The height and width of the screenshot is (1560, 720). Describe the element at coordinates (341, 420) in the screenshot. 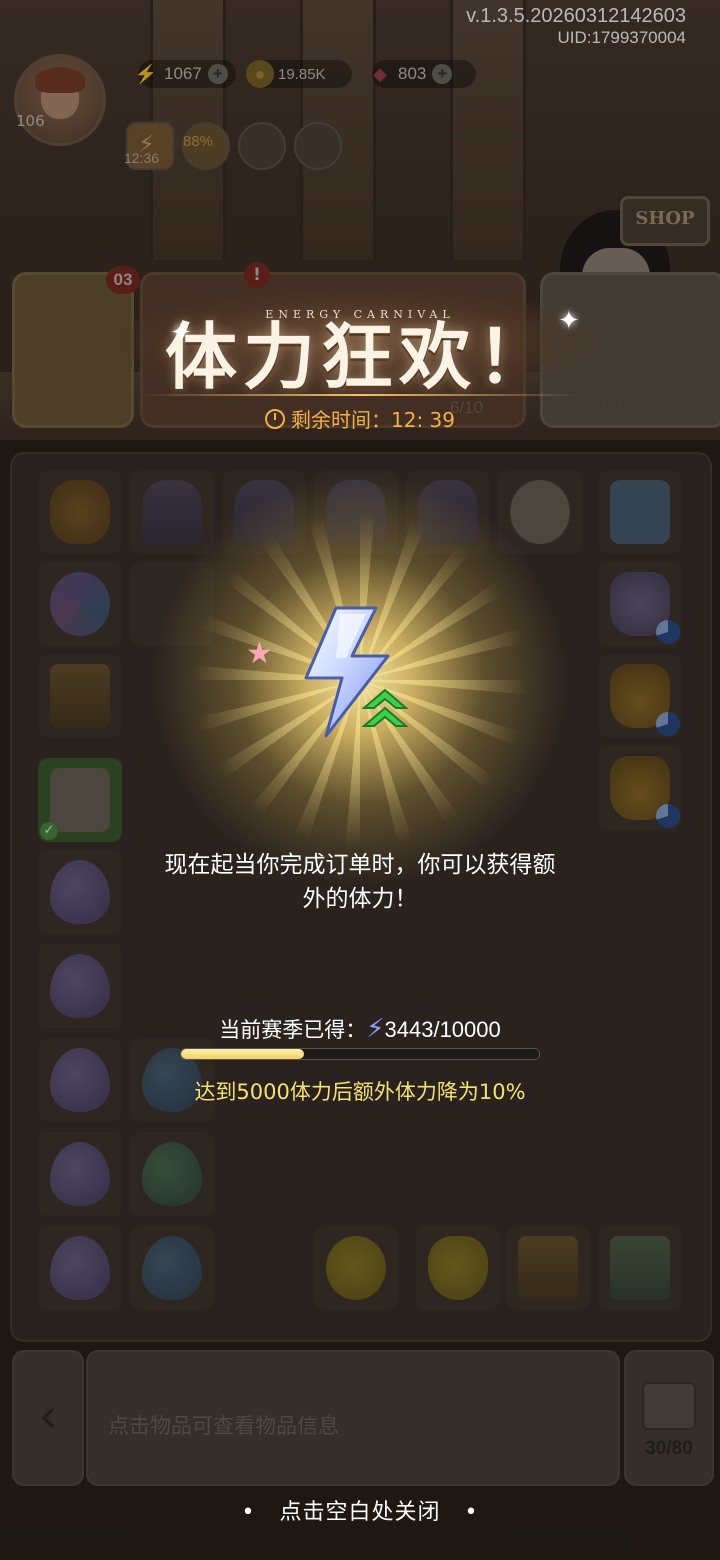

I see `timer-label: 剩余时间：` at that location.